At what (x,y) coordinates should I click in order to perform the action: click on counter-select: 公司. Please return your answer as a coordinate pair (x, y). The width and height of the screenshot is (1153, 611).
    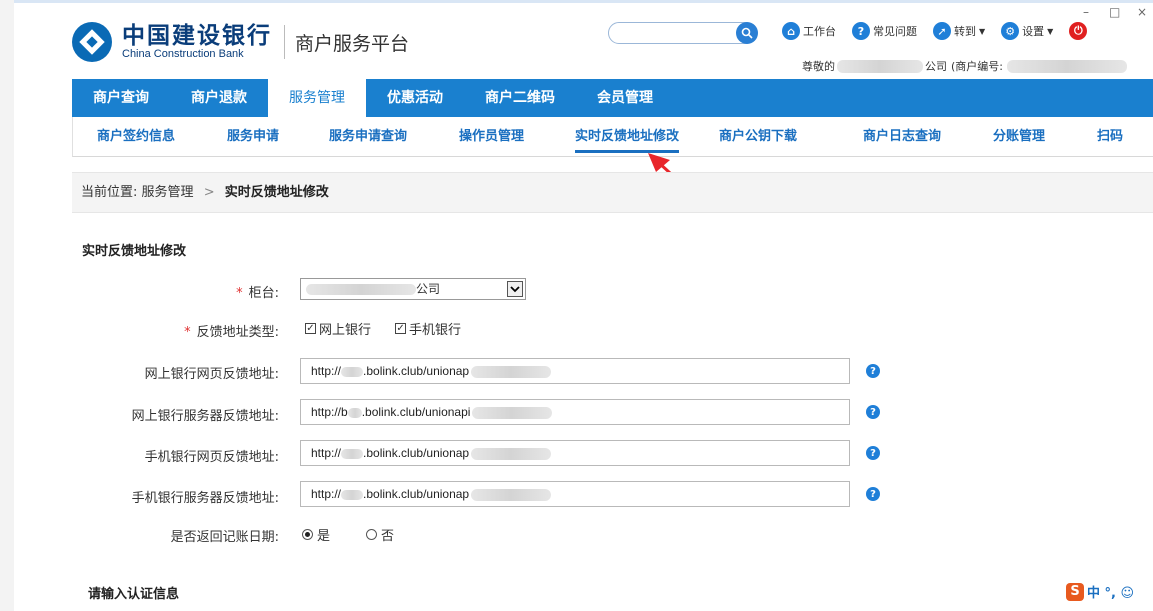
    Looking at the image, I should click on (413, 289).